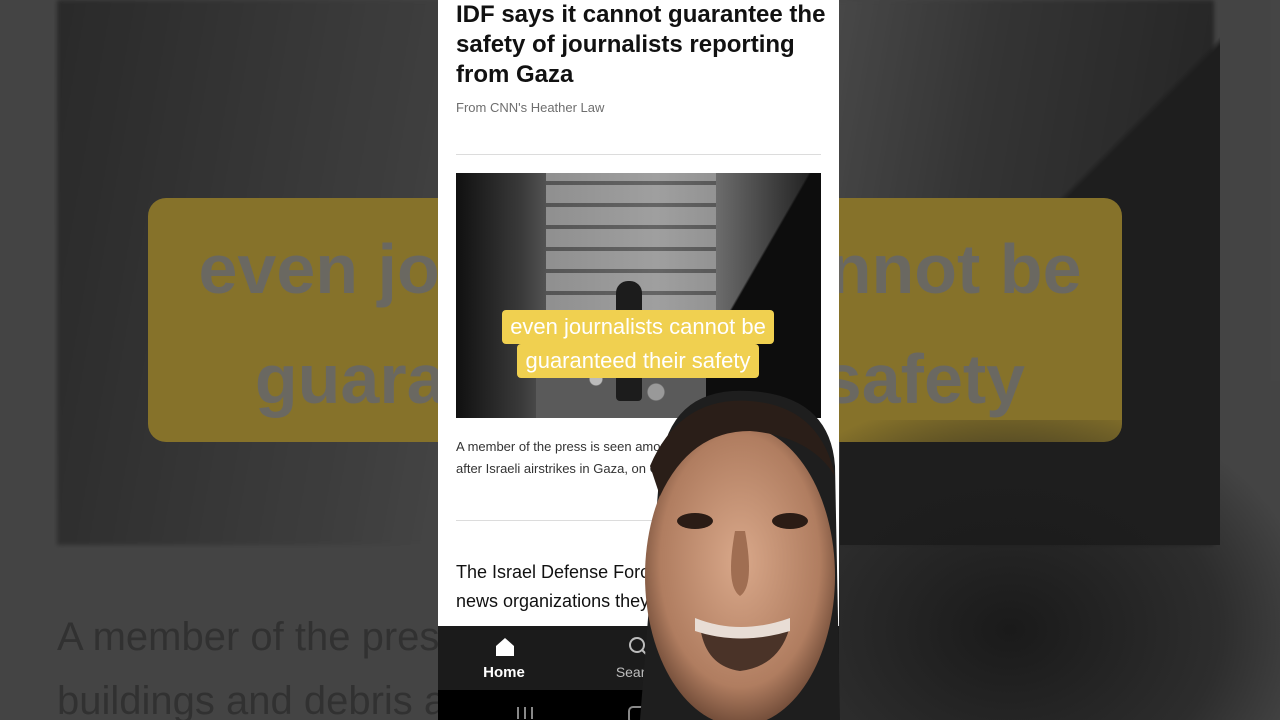  I want to click on article-byline: From CNN's Heather Law, so click(530, 107).